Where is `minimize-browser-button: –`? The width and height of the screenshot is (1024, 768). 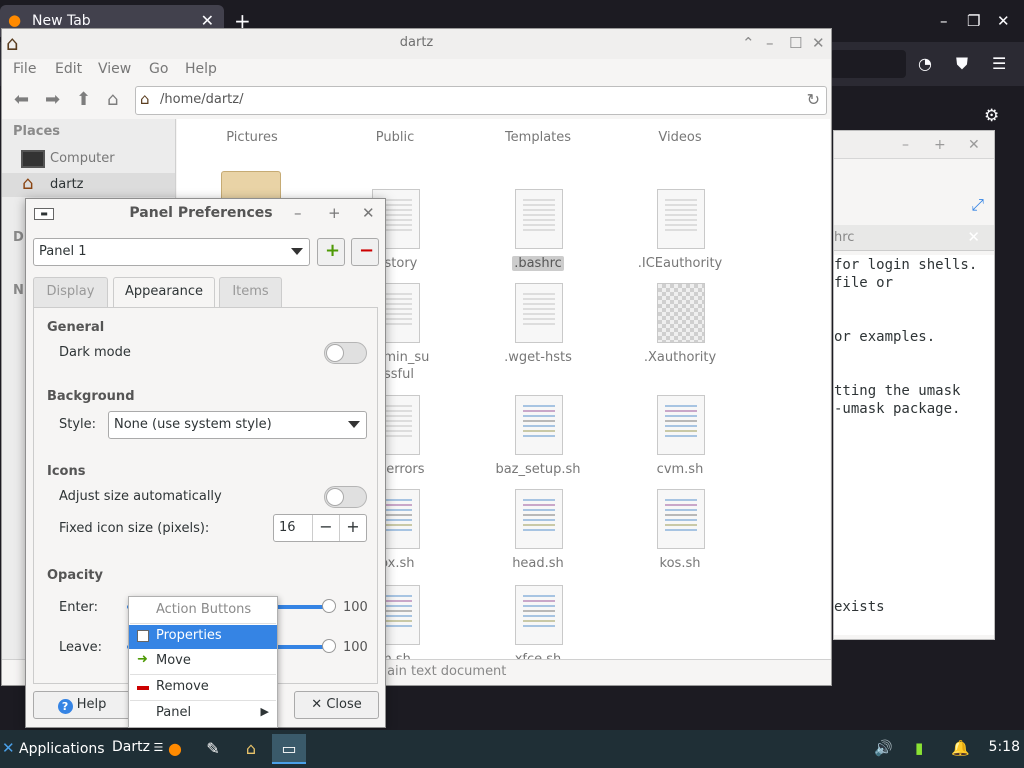 minimize-browser-button: – is located at coordinates (944, 21).